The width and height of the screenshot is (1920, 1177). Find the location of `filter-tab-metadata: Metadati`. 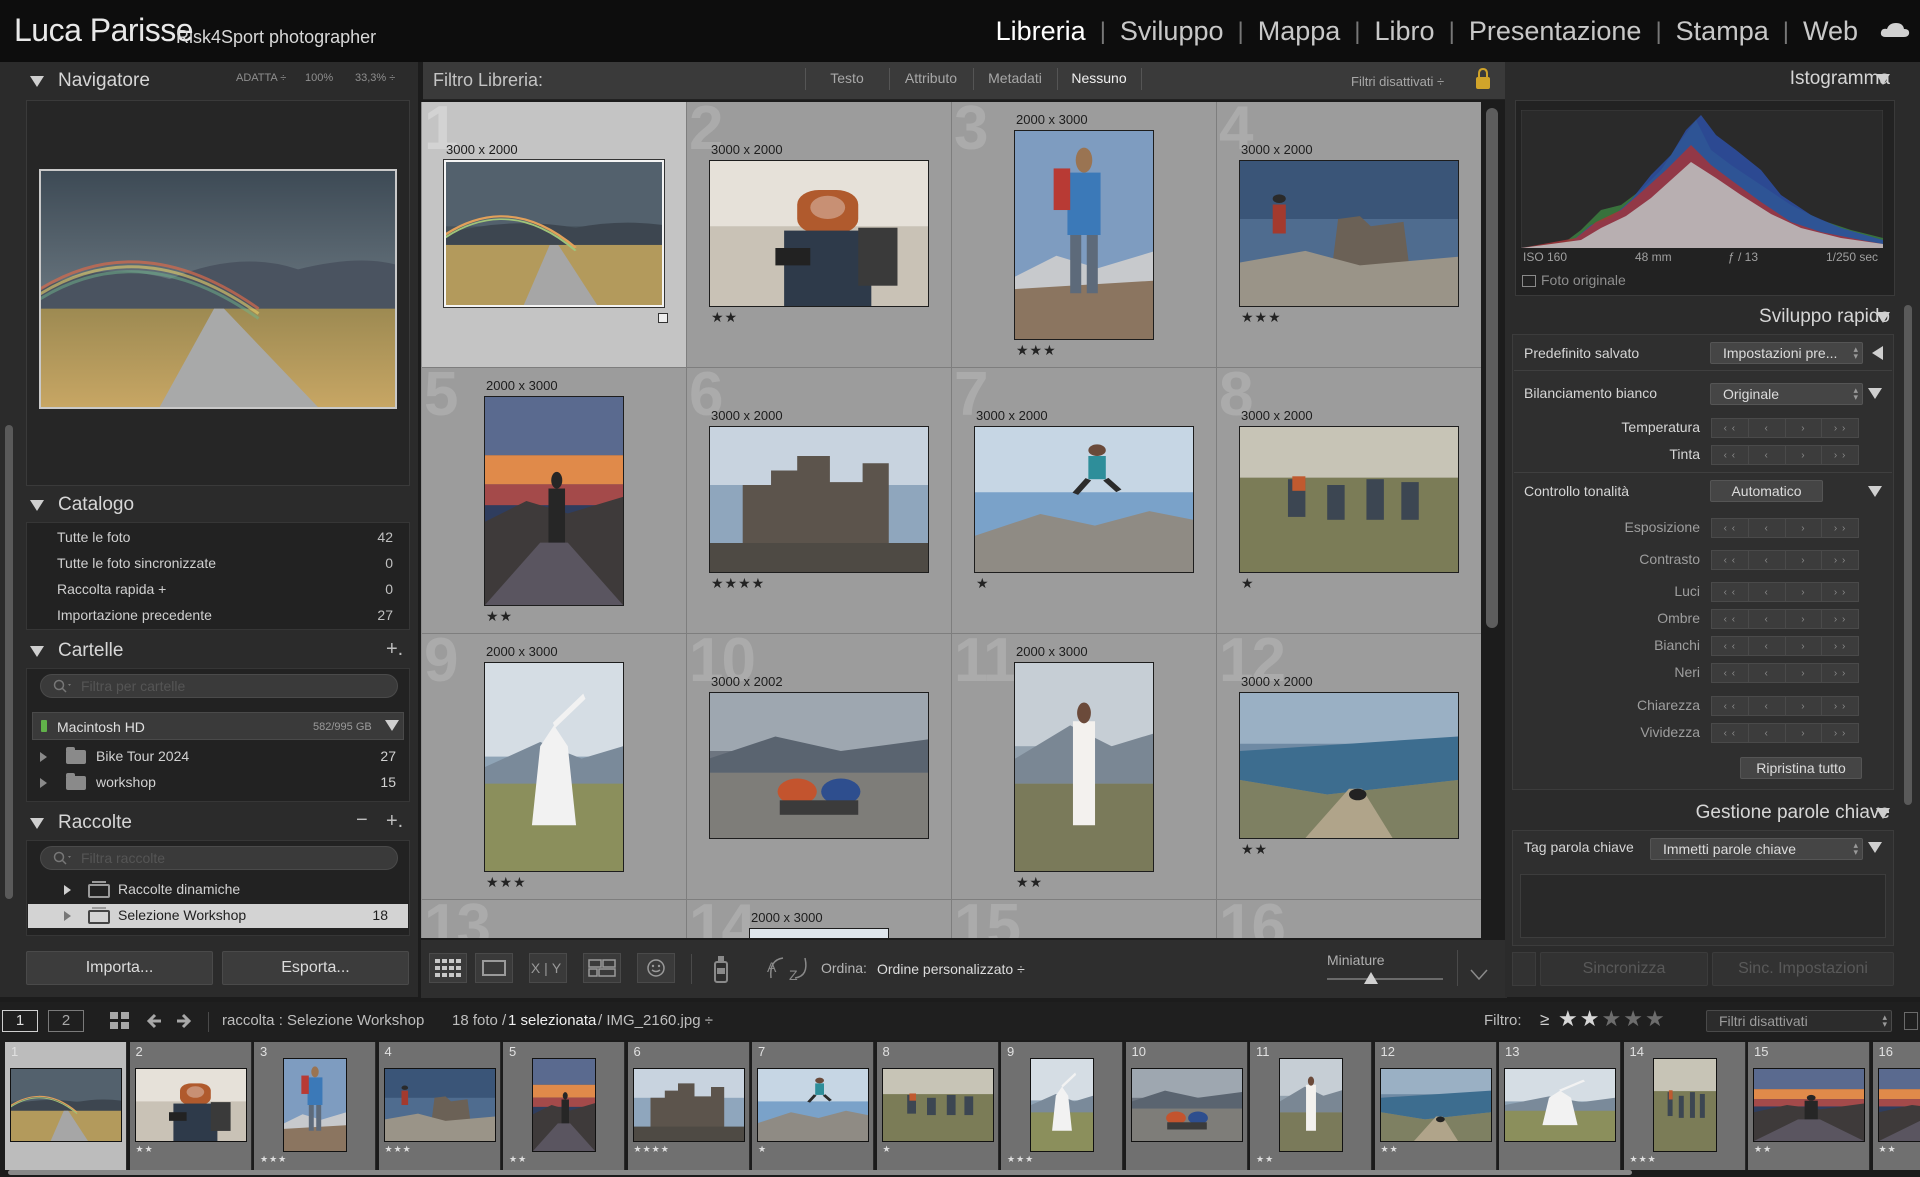

filter-tab-metadata: Metadati is located at coordinates (1015, 78).